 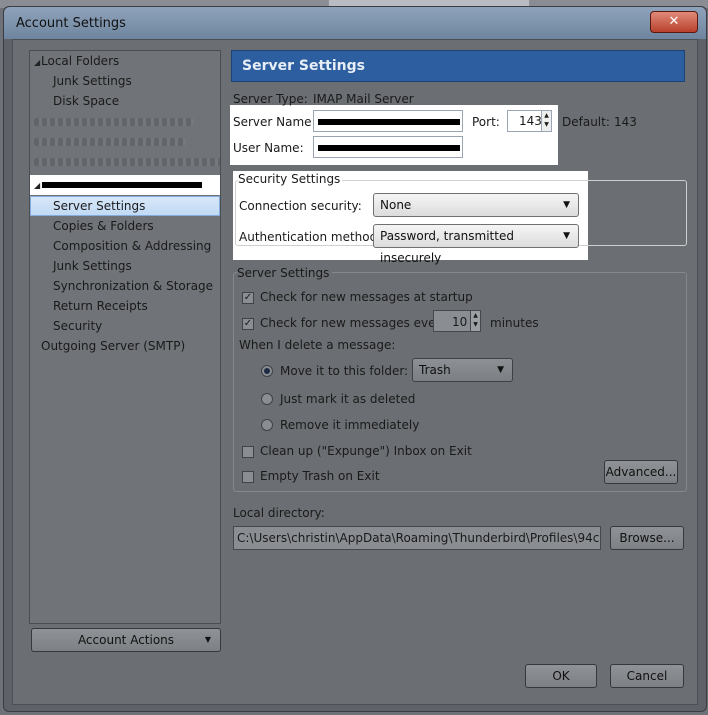 I want to click on port-spinner: ▲ ▼, so click(x=546, y=121).